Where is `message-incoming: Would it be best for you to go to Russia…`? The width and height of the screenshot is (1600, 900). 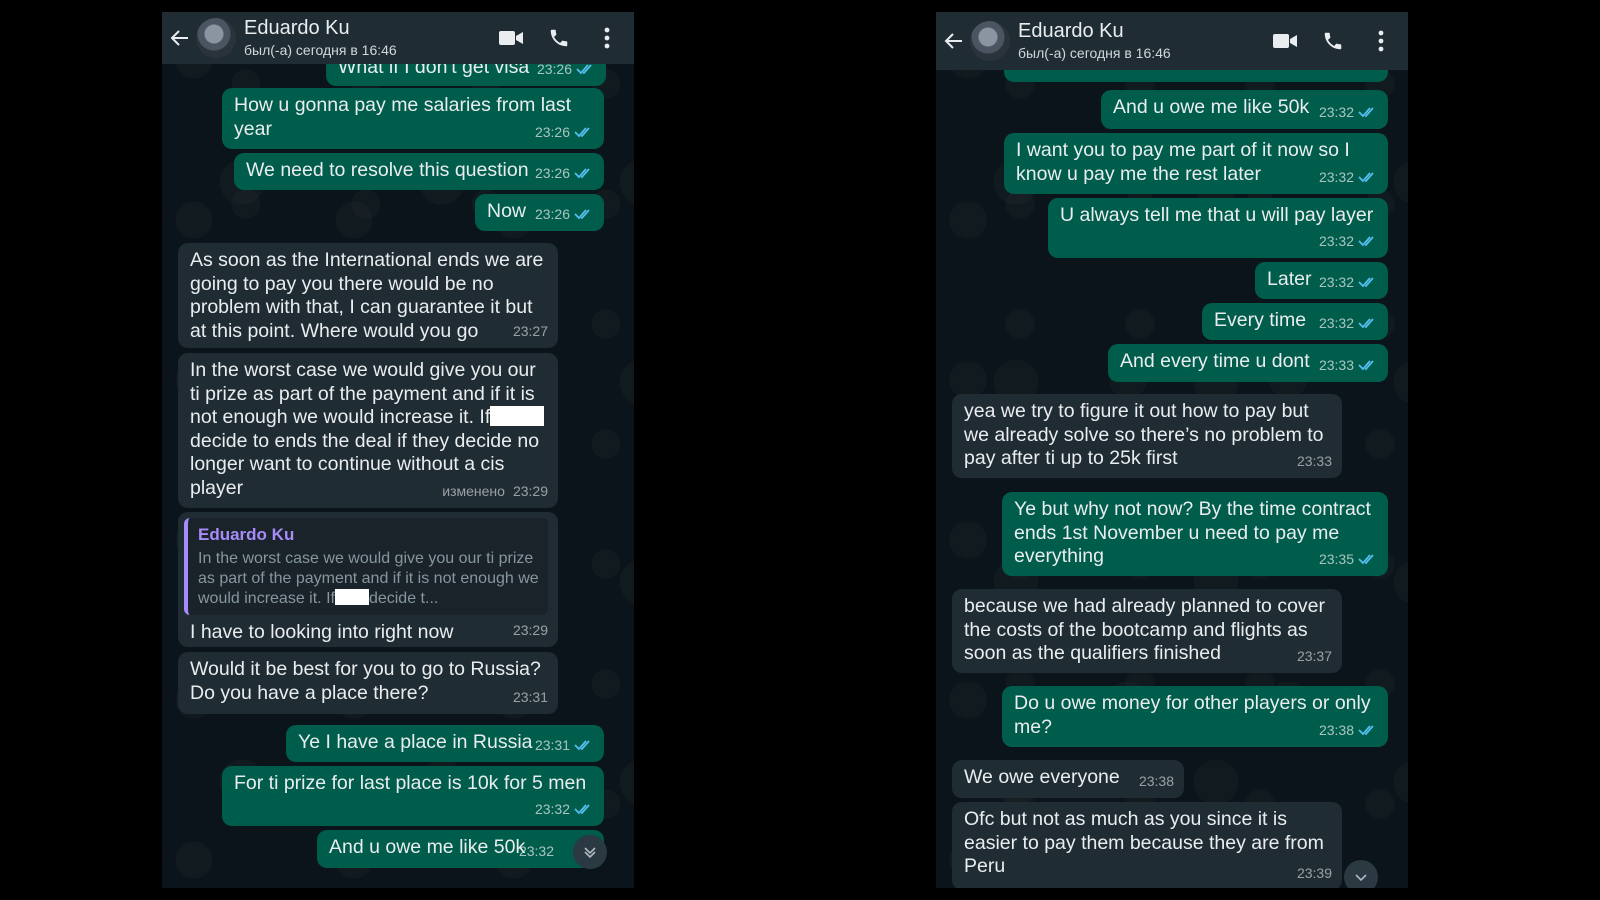 message-incoming: Would it be best for you to go to Russia… is located at coordinates (368, 683).